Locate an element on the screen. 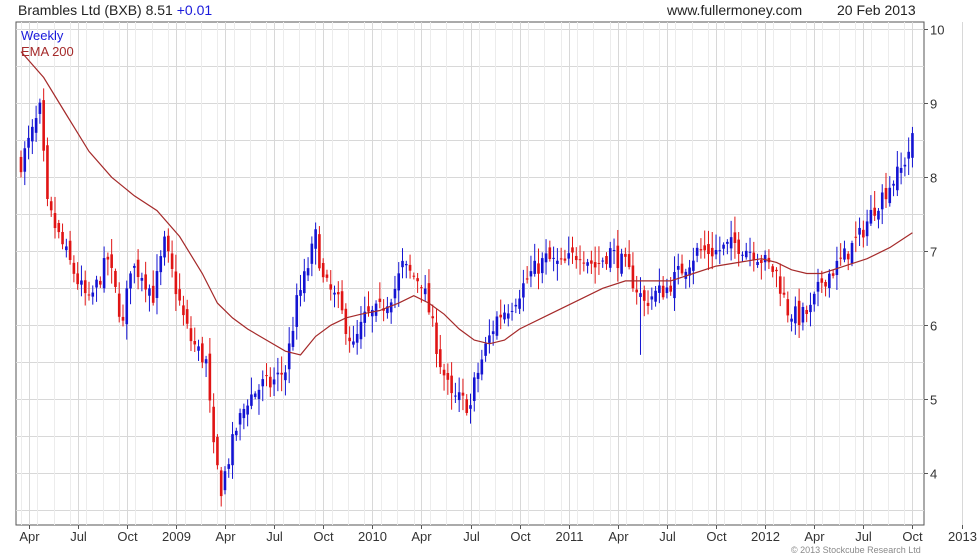 The width and height of the screenshot is (980, 560). y-tick-label: 10 is located at coordinates (937, 30).